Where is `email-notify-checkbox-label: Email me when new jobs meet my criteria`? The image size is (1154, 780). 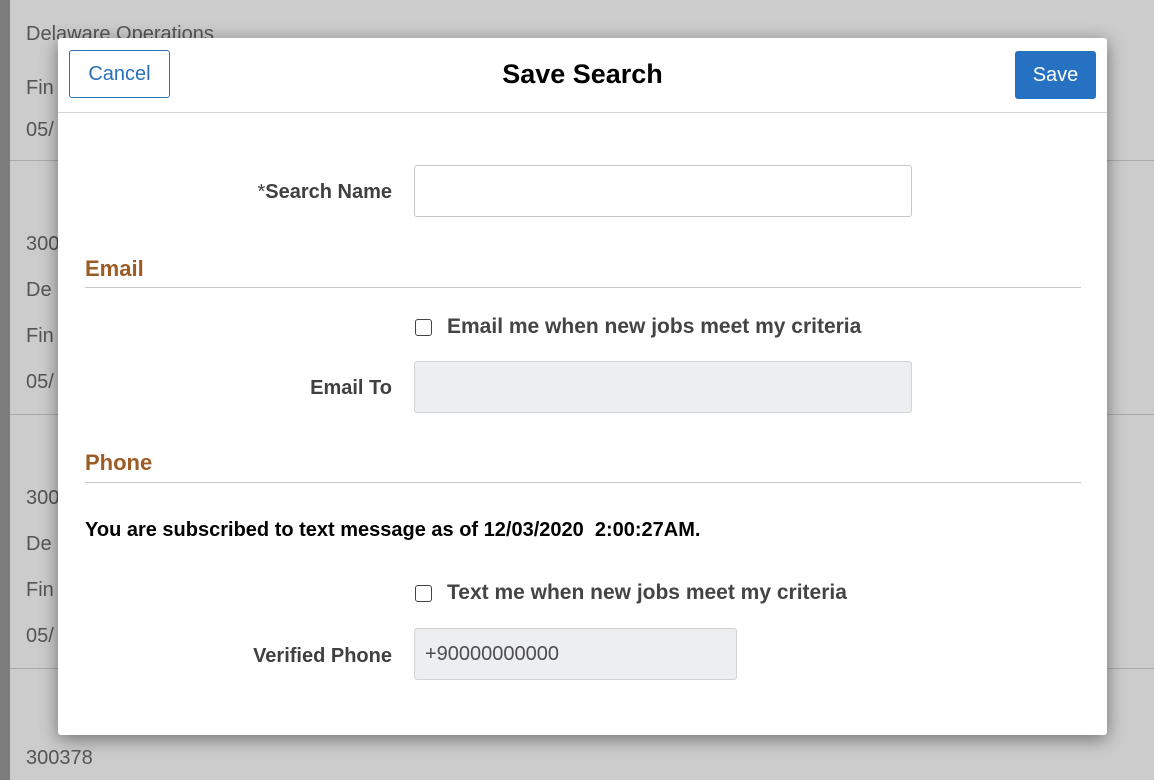 email-notify-checkbox-label: Email me when new jobs meet my criteria is located at coordinates (654, 327).